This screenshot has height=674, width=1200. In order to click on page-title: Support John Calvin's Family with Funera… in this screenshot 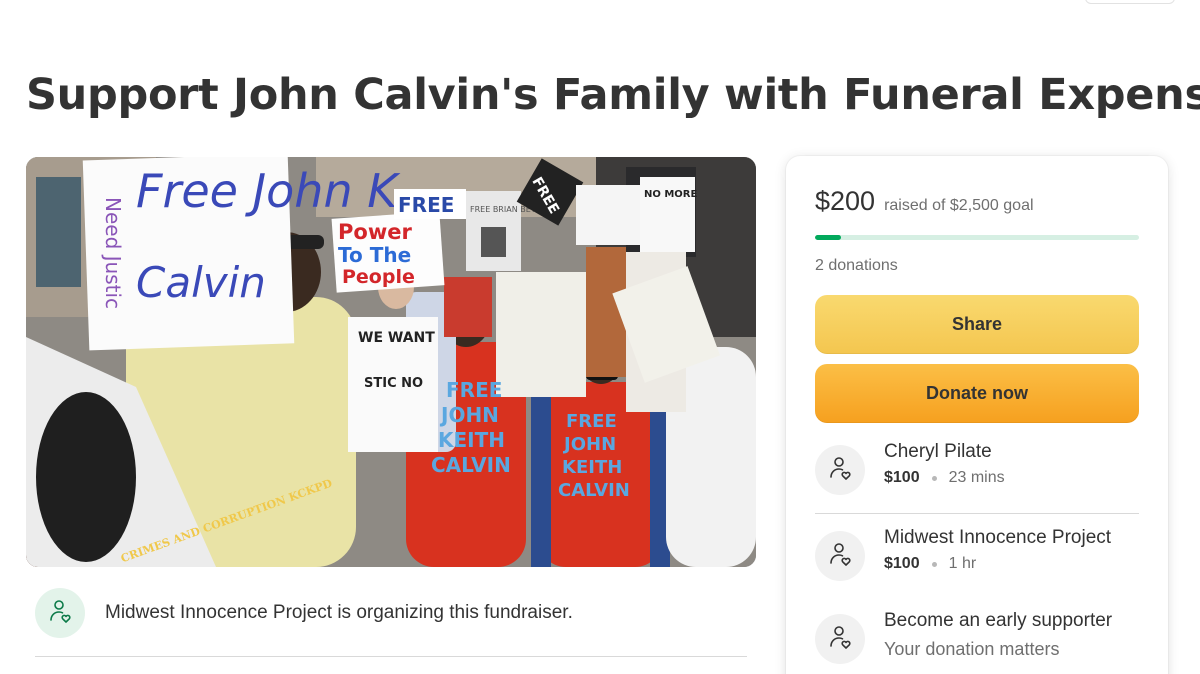, I will do `click(613, 95)`.